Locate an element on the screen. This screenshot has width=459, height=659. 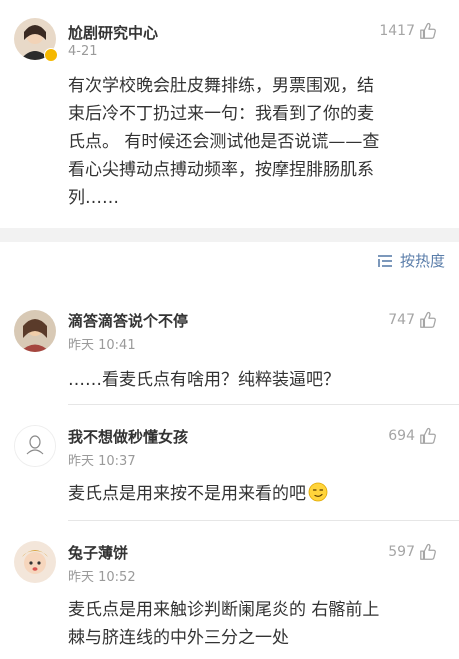
section-divider is located at coordinates (229, 235).